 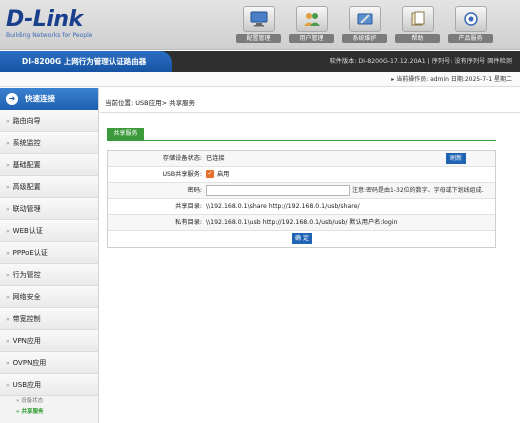 What do you see at coordinates (49, 165) in the screenshot?
I see `sidebar-item-basic-config: » 基础配置` at bounding box center [49, 165].